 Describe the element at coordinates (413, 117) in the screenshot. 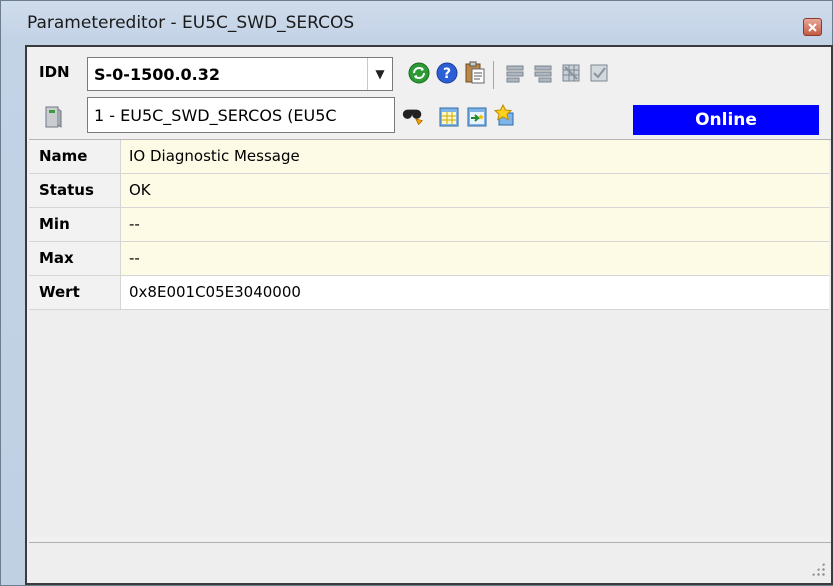

I see `find-icon` at that location.